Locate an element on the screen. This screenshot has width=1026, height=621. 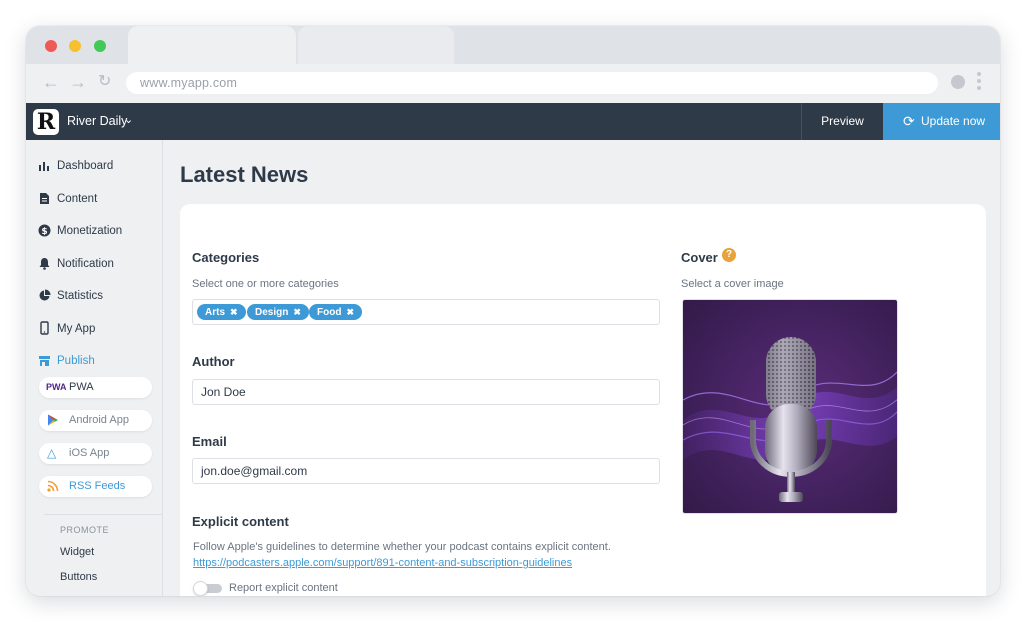
email-label: Email is located at coordinates (209, 441).